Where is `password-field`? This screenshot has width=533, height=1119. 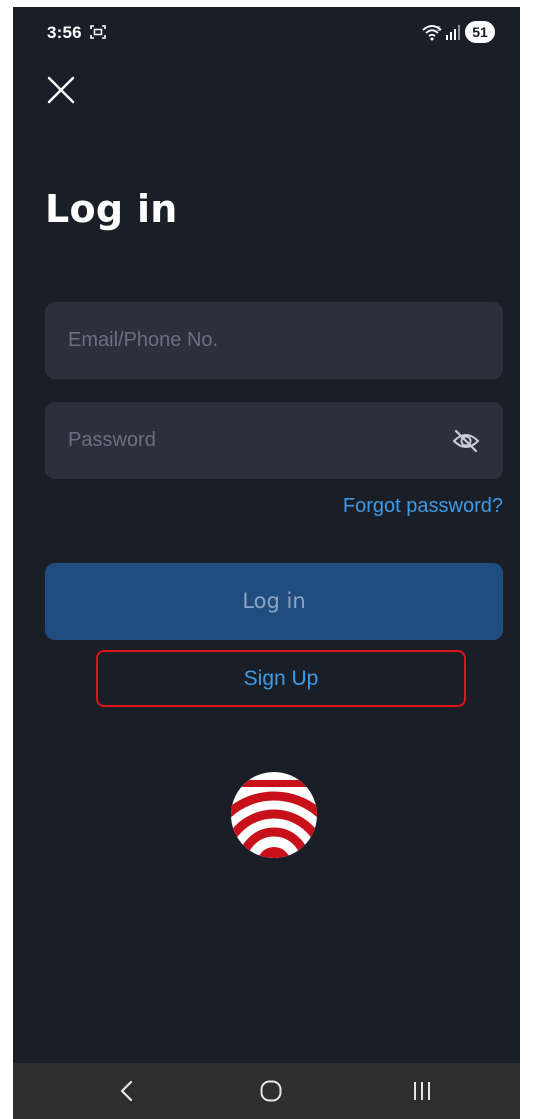
password-field is located at coordinates (274, 440).